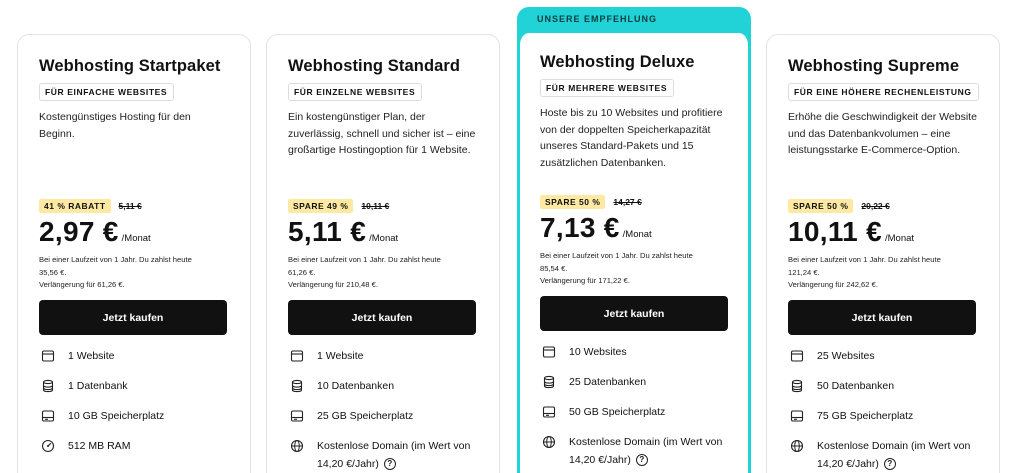 The width and height of the screenshot is (1024, 473). Describe the element at coordinates (634, 358) in the screenshot. I see `feature-item: 10 Websites` at that location.